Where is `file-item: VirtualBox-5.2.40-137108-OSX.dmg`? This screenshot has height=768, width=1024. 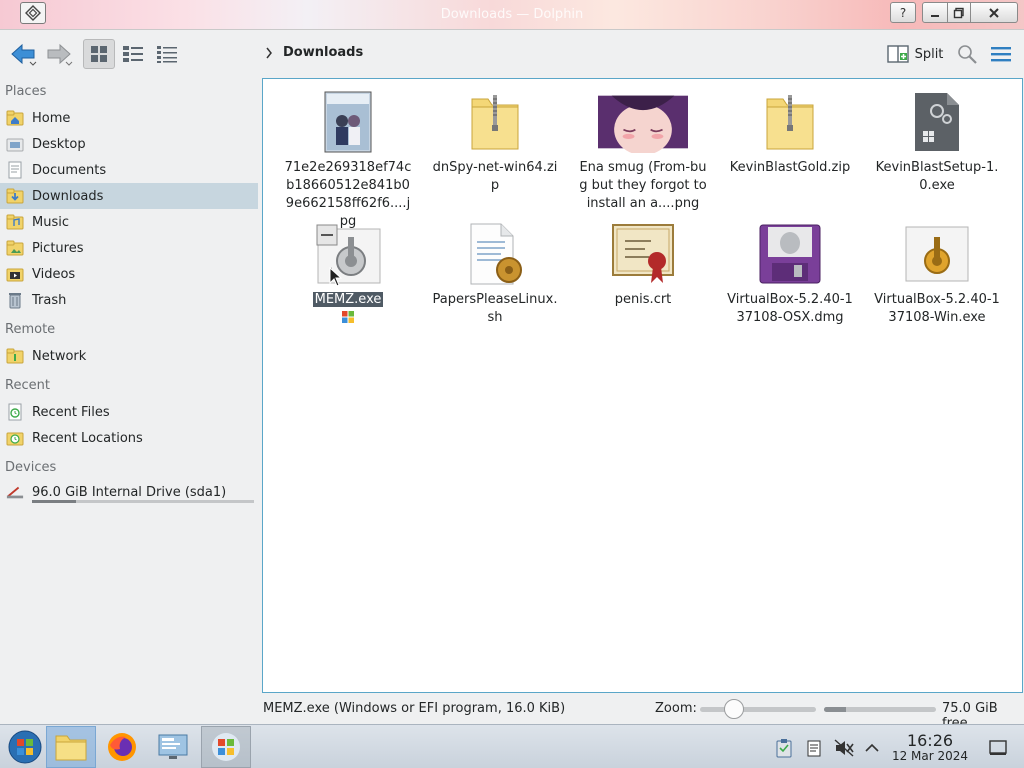 file-item: VirtualBox-5.2.40-137108-OSX.dmg is located at coordinates (790, 274).